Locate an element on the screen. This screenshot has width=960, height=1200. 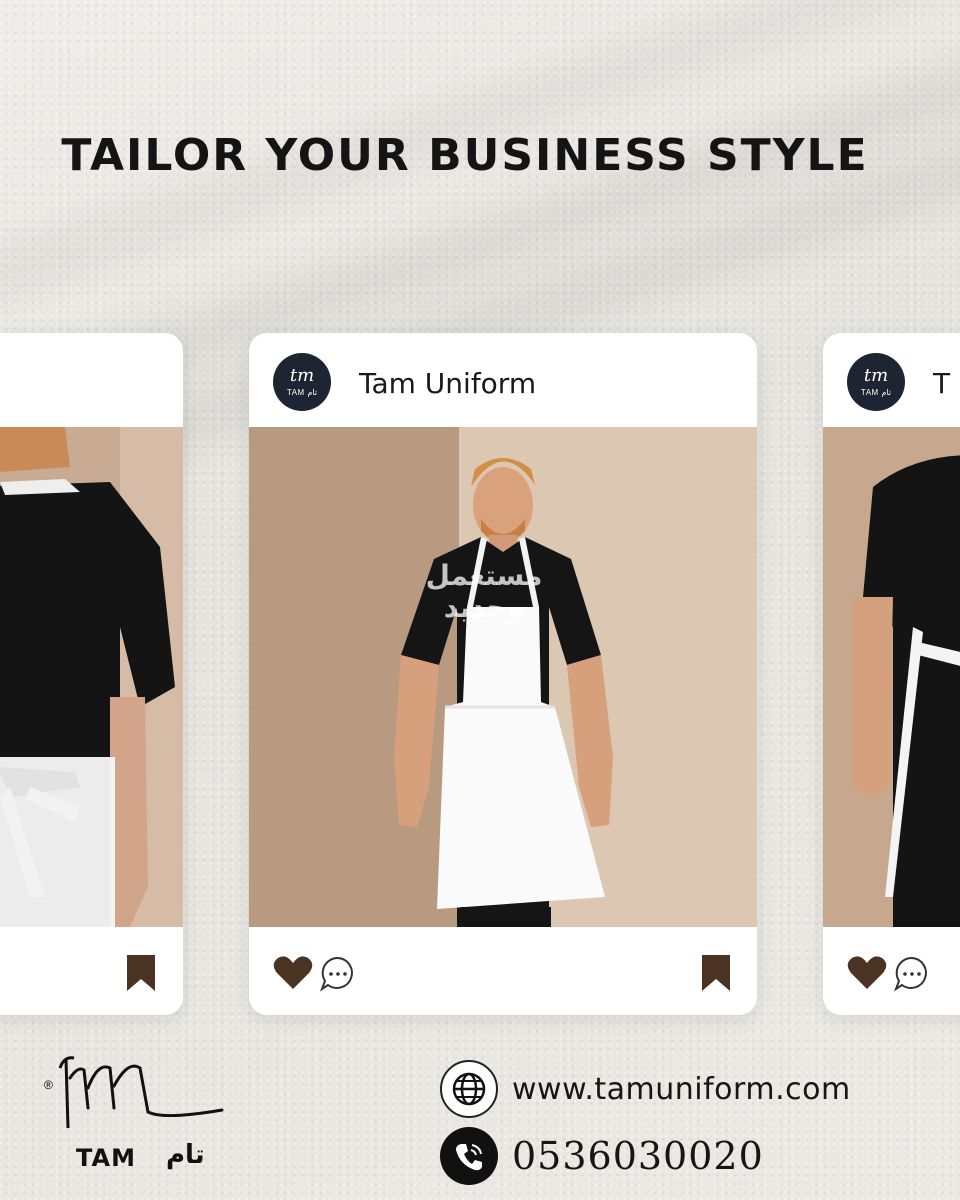
brand-logo: ® TAM تام is located at coordinates (139, 1113).